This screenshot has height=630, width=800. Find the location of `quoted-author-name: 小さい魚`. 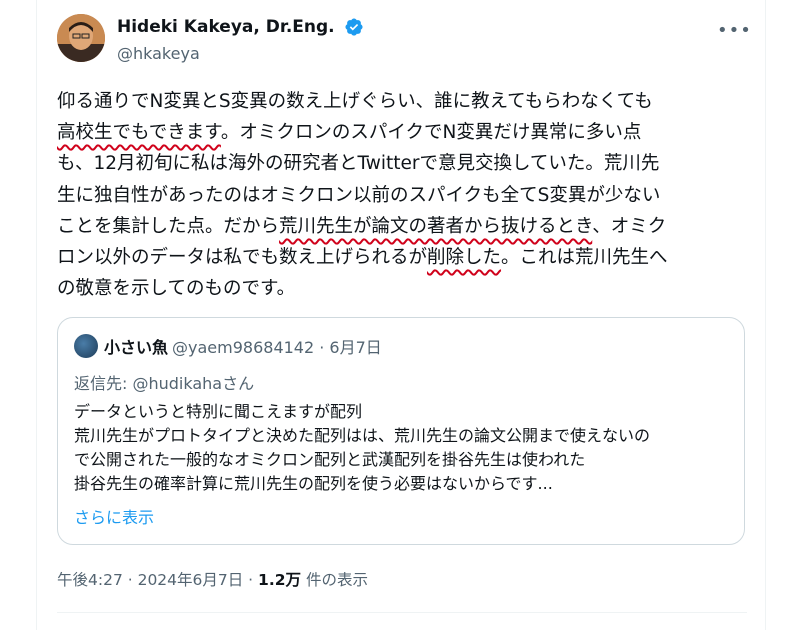

quoted-author-name: 小さい魚 is located at coordinates (136, 347).